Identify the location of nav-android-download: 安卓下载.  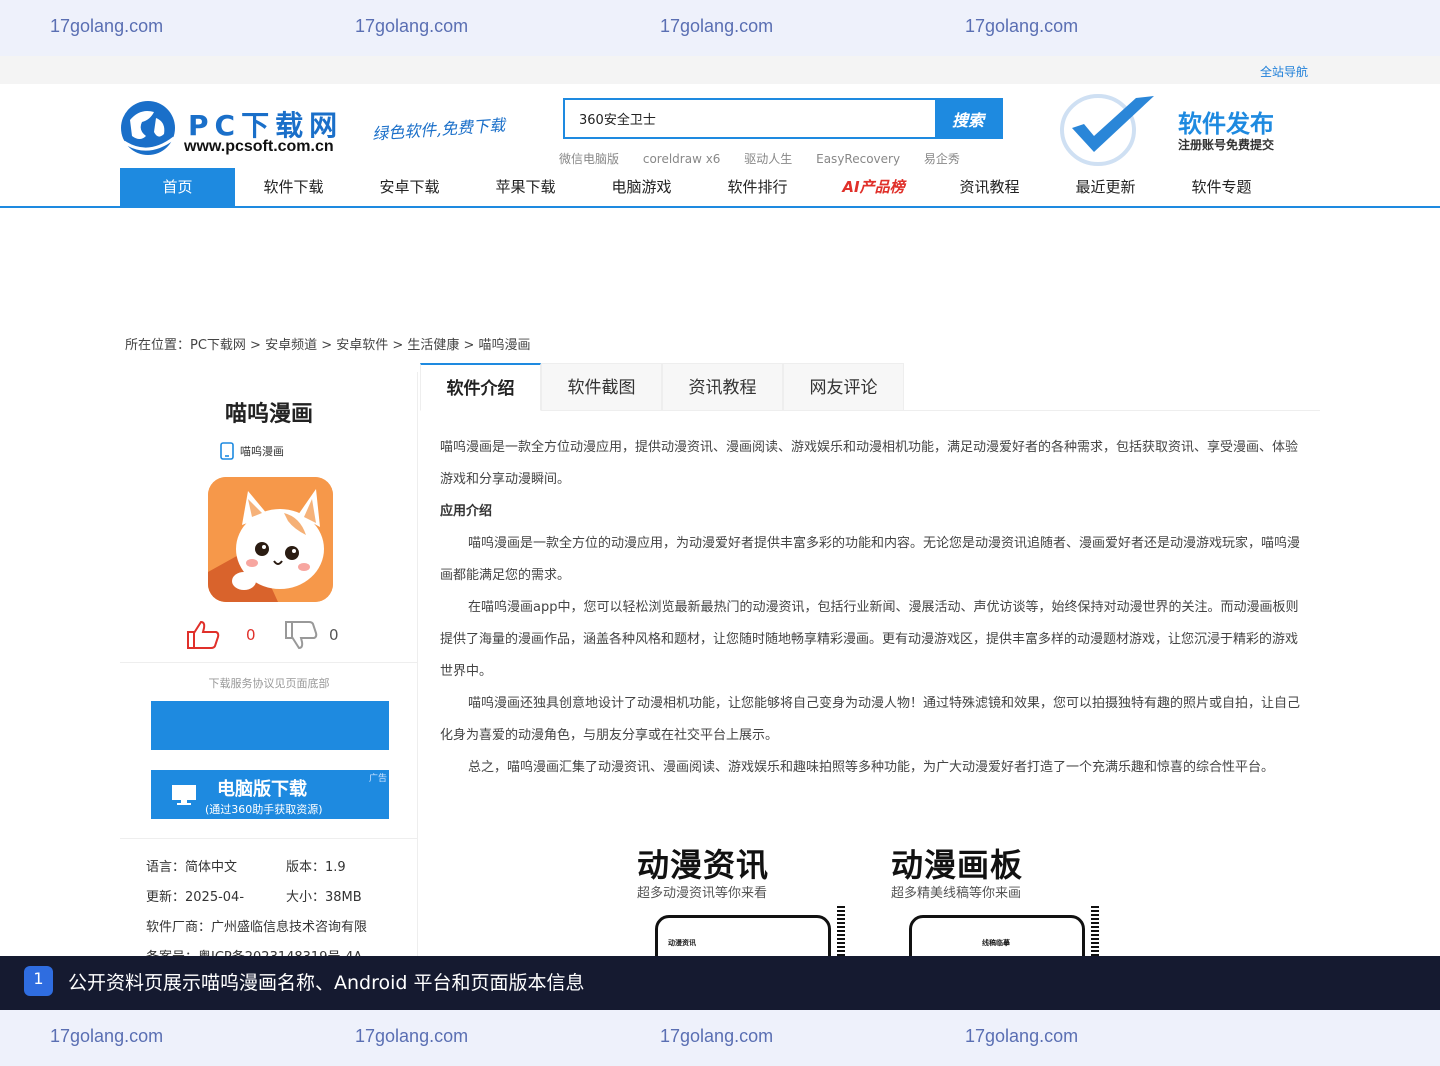
(409, 187).